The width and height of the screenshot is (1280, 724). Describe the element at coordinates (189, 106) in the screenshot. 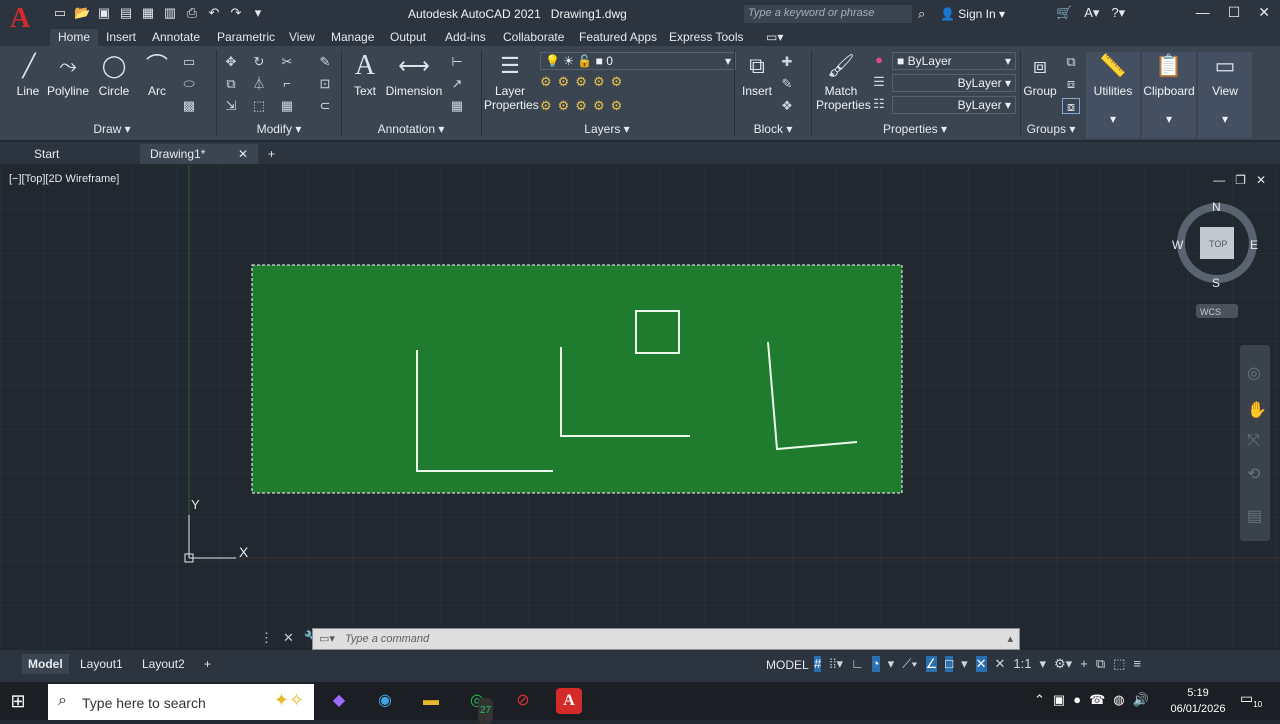

I see `hatch-icon: ▩` at that location.